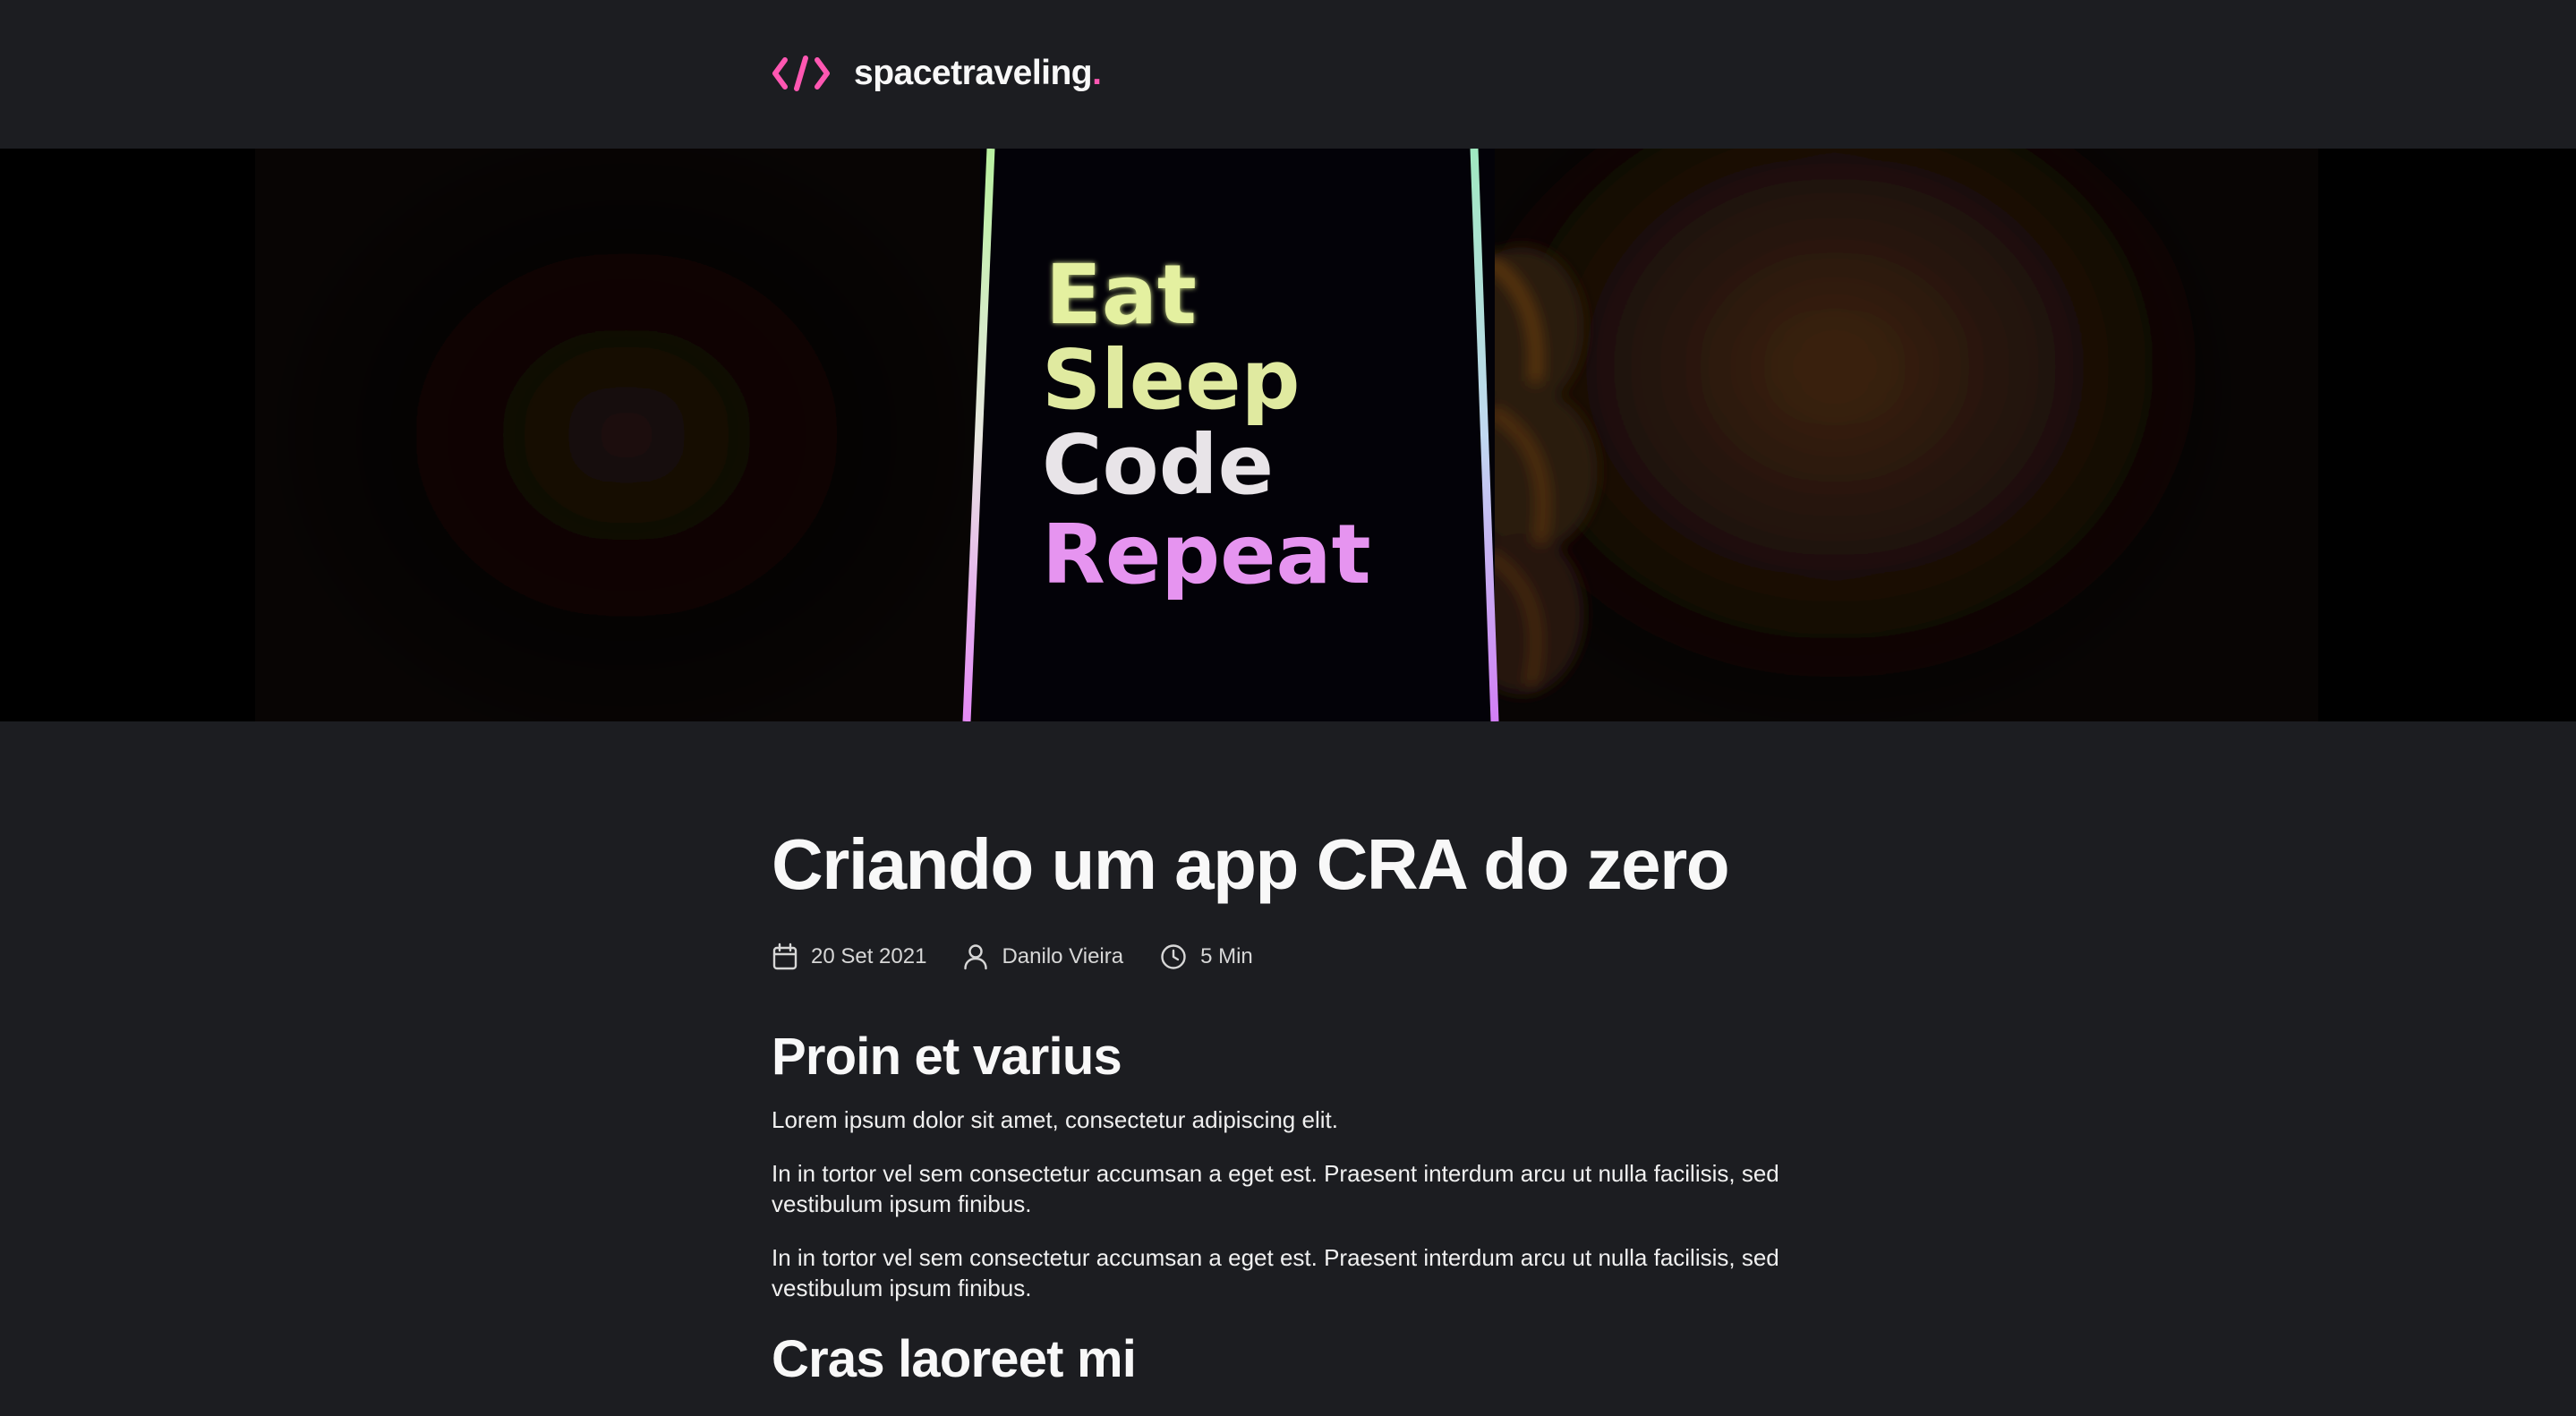  What do you see at coordinates (1206, 554) in the screenshot?
I see `banner-line-4: Repeat` at bounding box center [1206, 554].